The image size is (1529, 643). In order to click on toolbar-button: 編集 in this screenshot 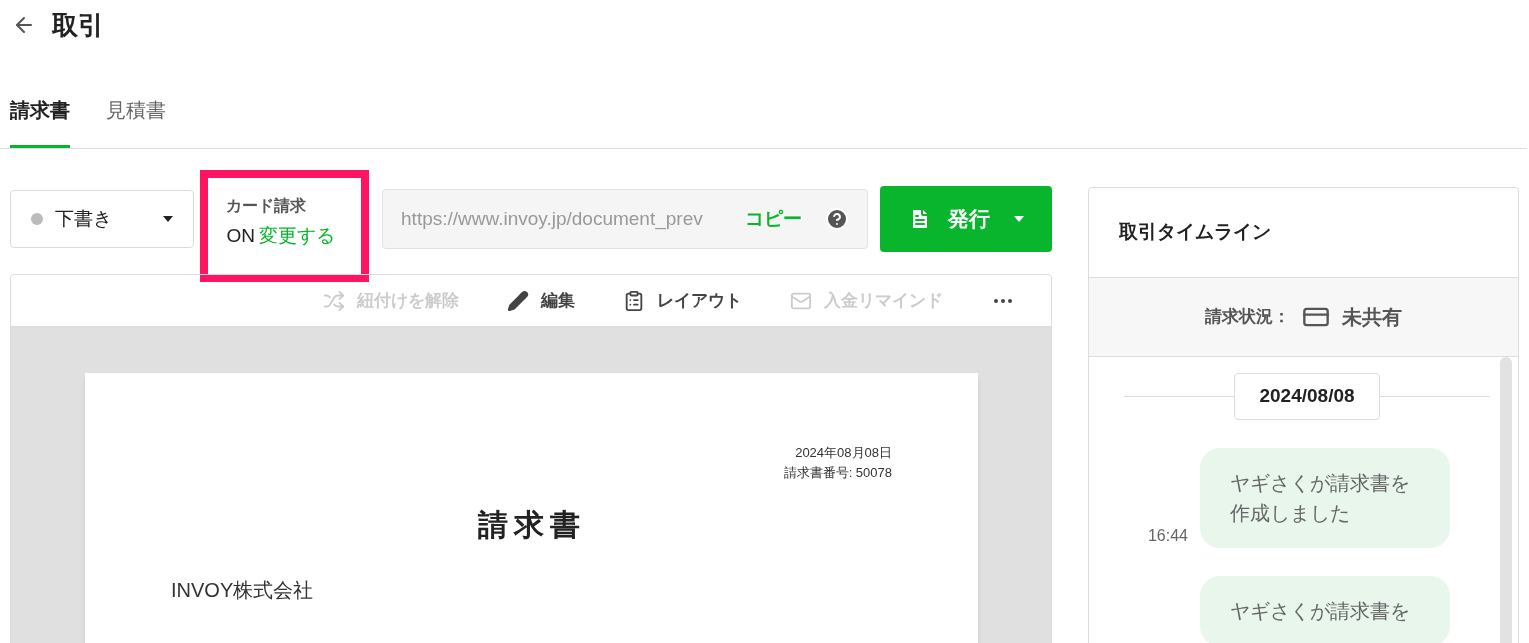, I will do `click(541, 300)`.